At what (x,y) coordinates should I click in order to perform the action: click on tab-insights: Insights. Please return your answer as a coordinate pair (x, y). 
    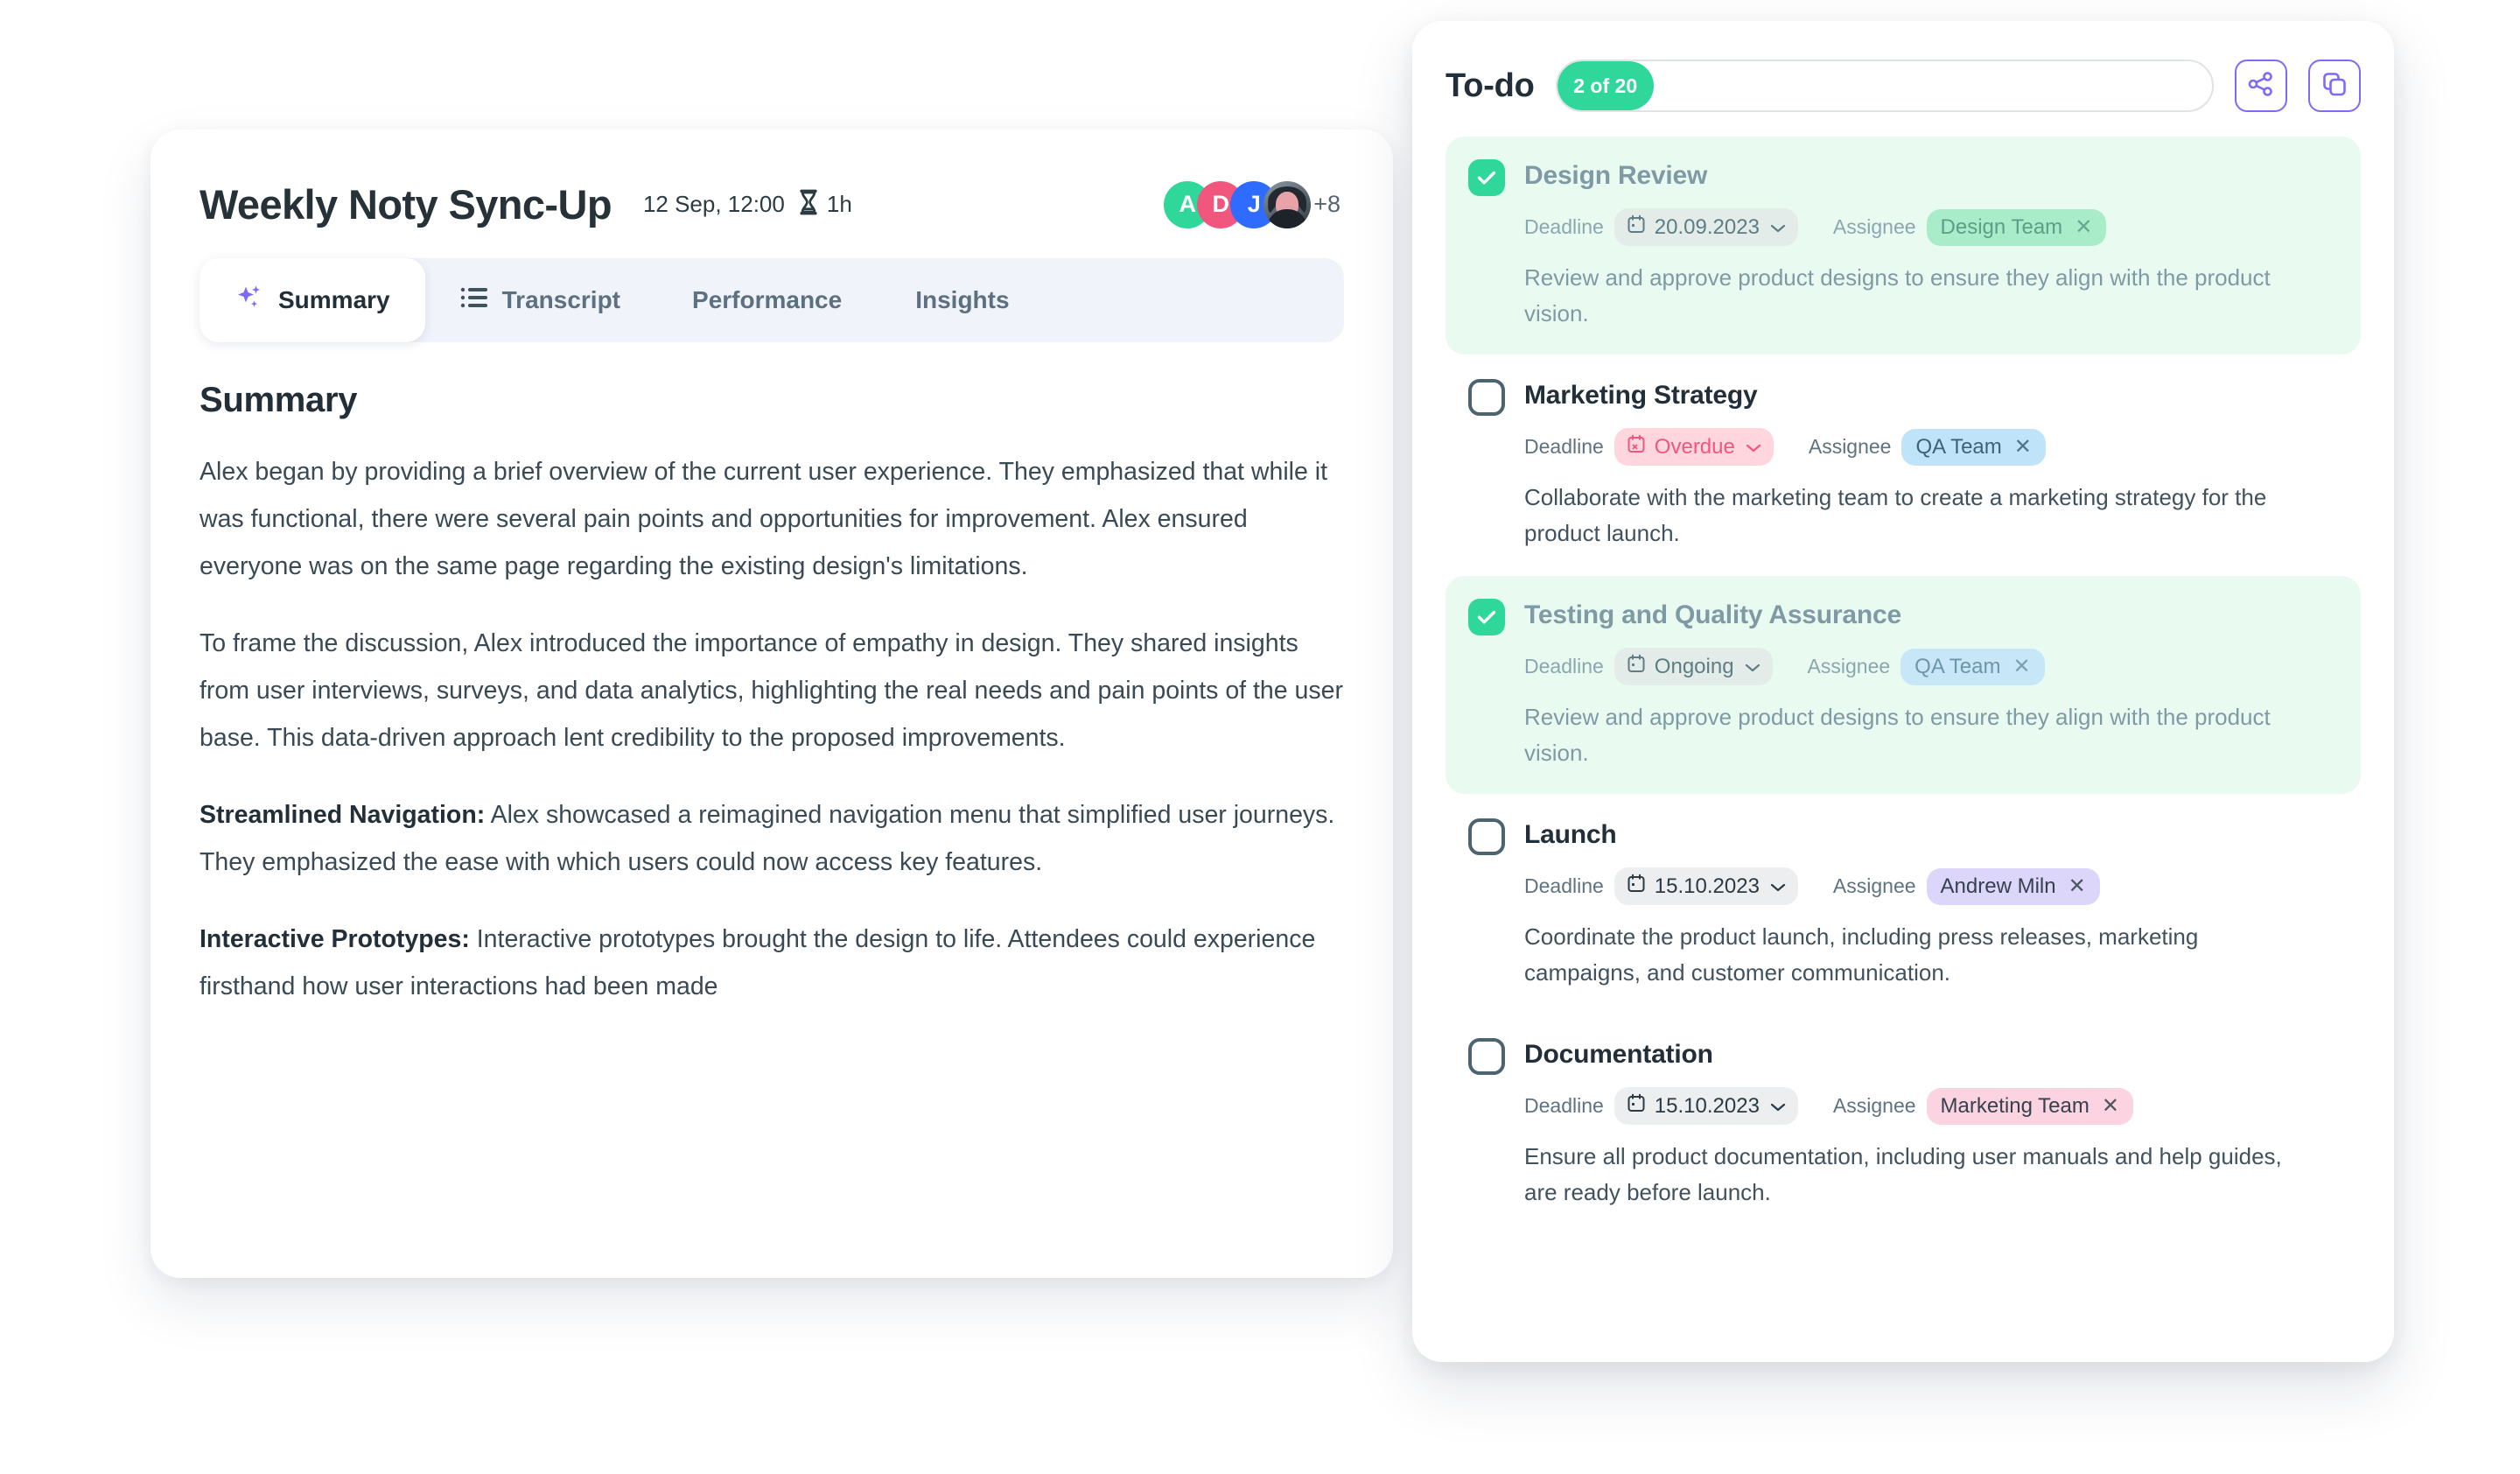
    Looking at the image, I should click on (962, 300).